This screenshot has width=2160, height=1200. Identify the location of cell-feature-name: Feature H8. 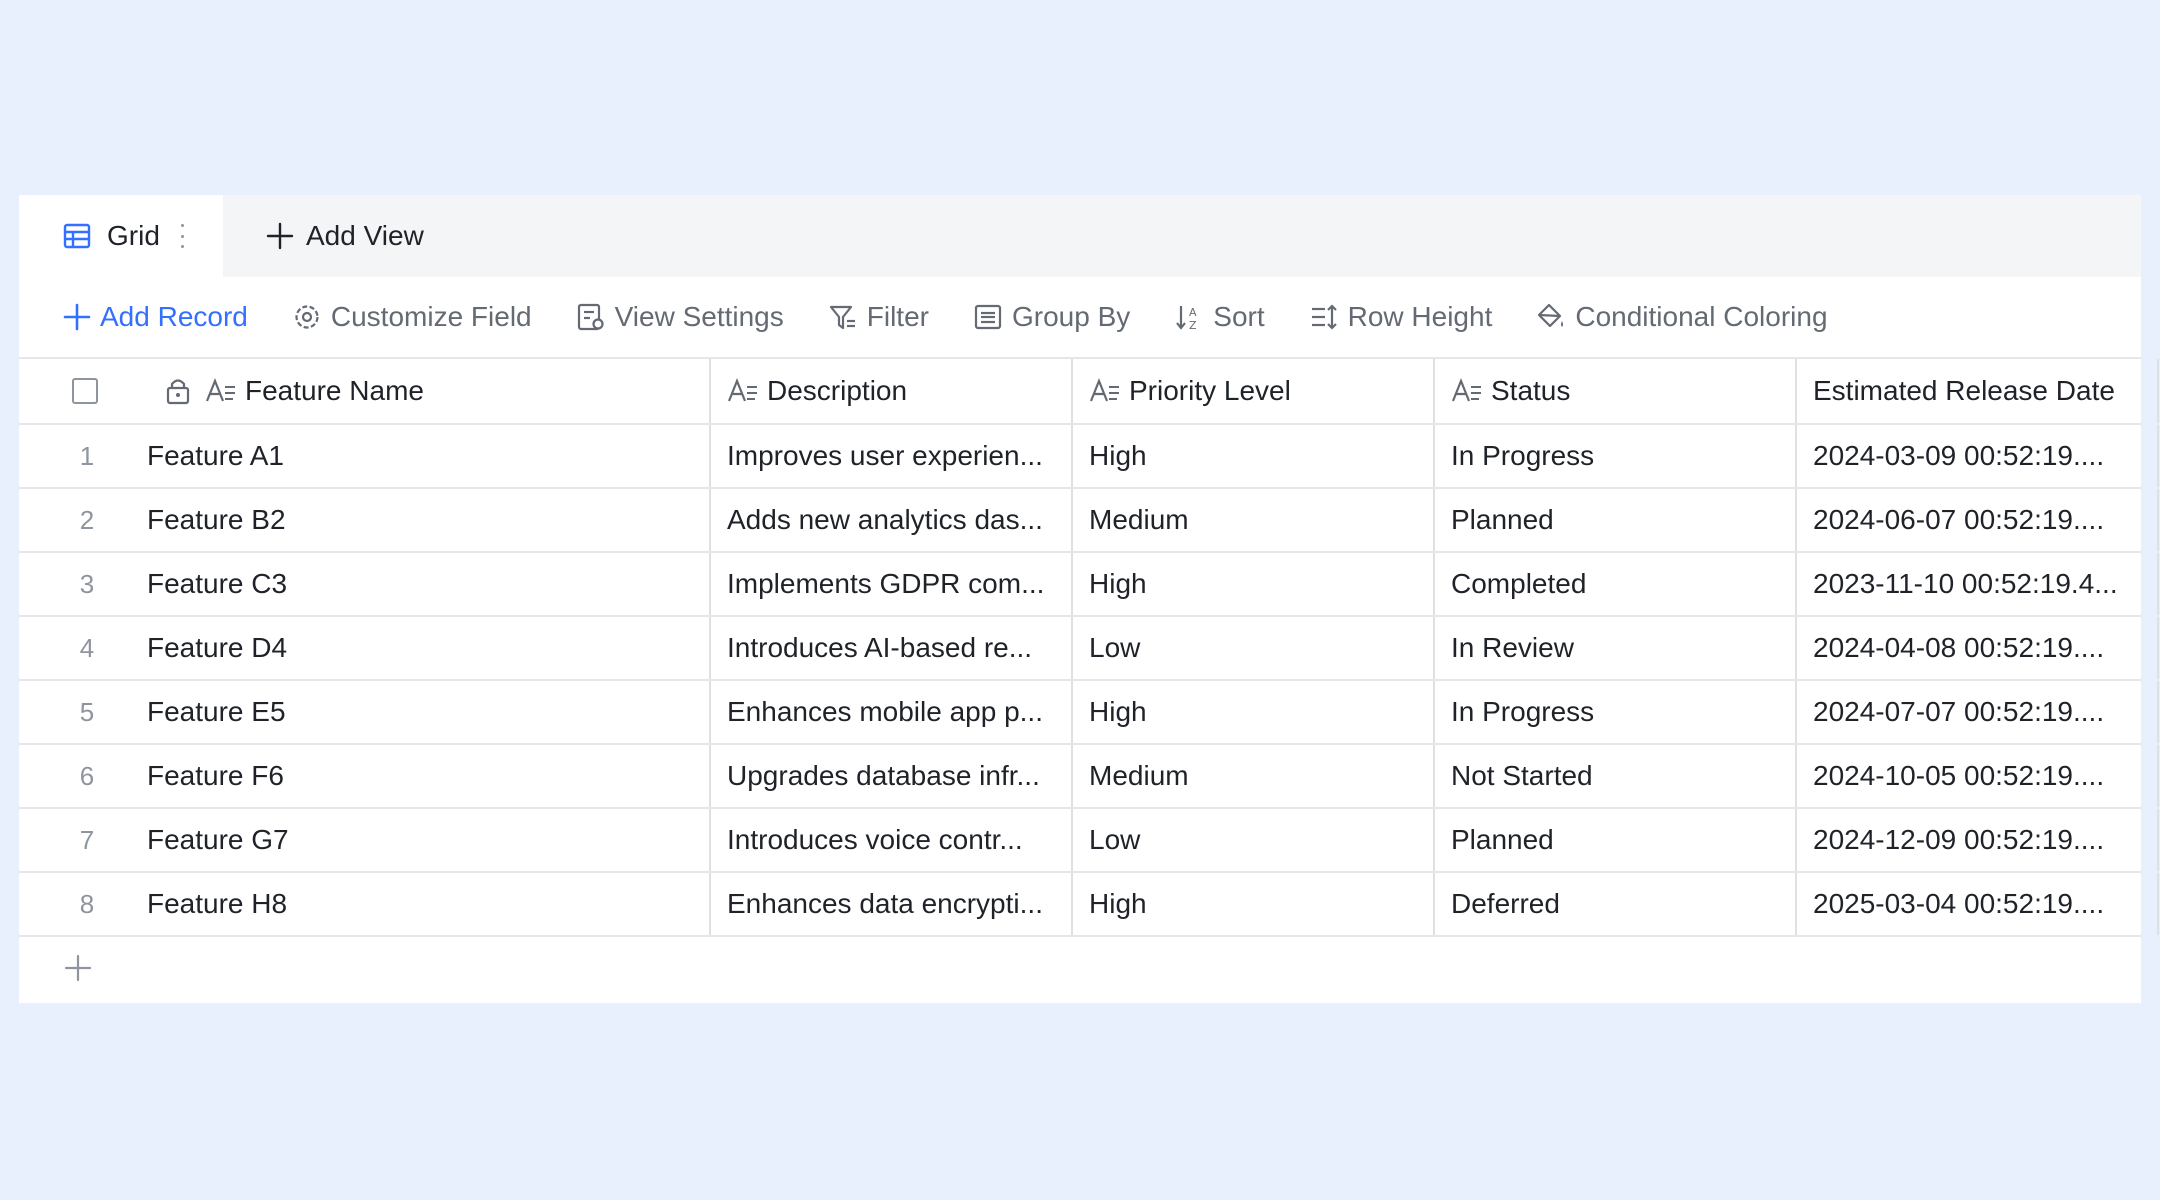
(429, 904).